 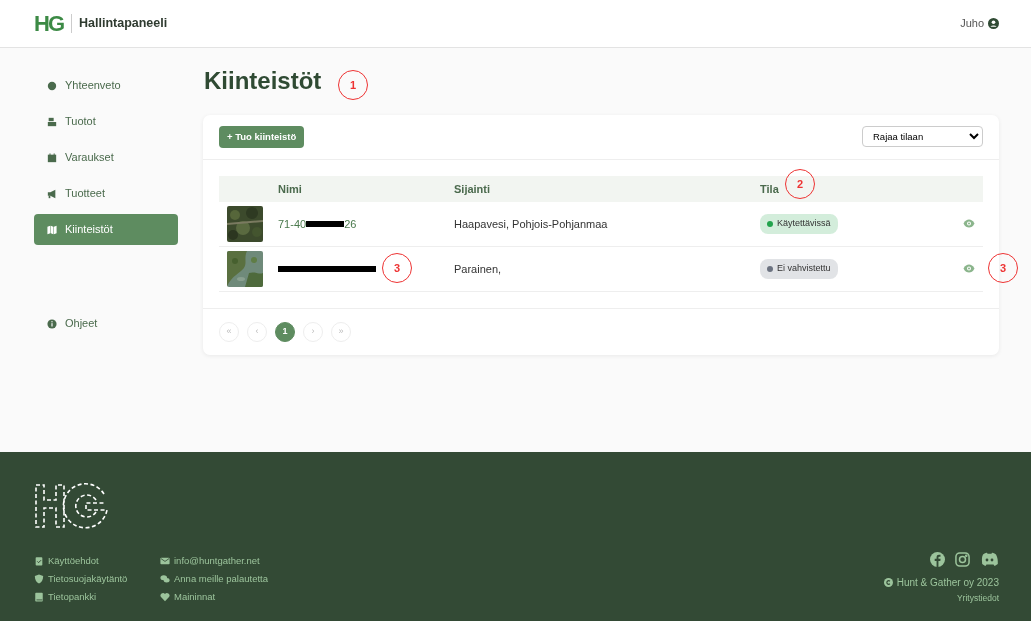 What do you see at coordinates (292, 224) in the screenshot?
I see `property-id-text: 71-40` at bounding box center [292, 224].